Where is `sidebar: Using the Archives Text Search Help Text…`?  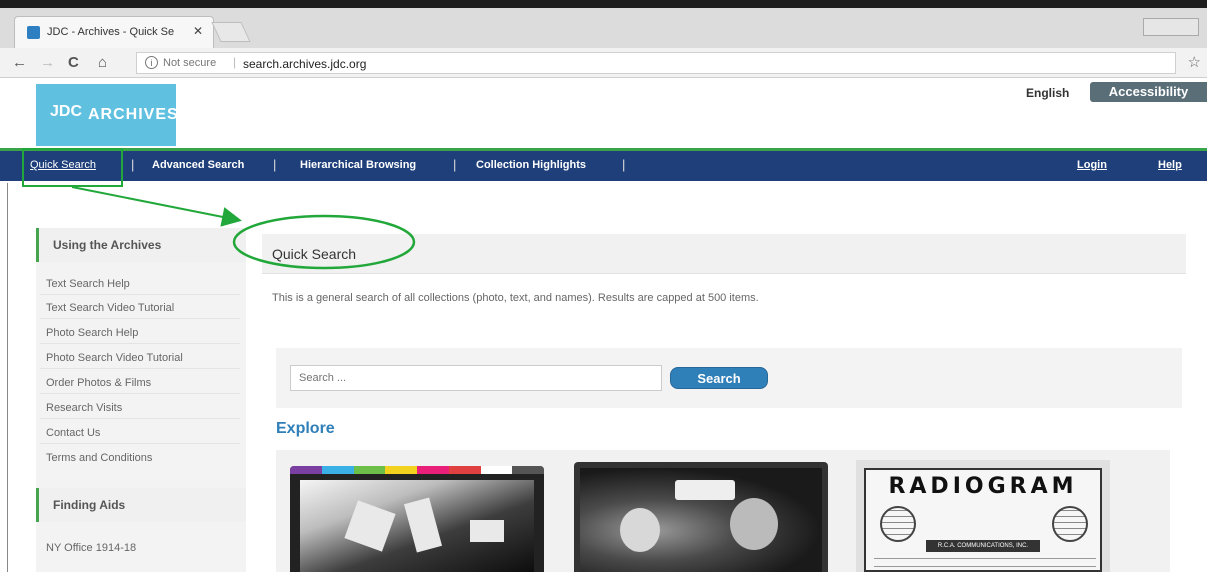
sidebar: Using the Archives Text Search Help Text… is located at coordinates (141, 400).